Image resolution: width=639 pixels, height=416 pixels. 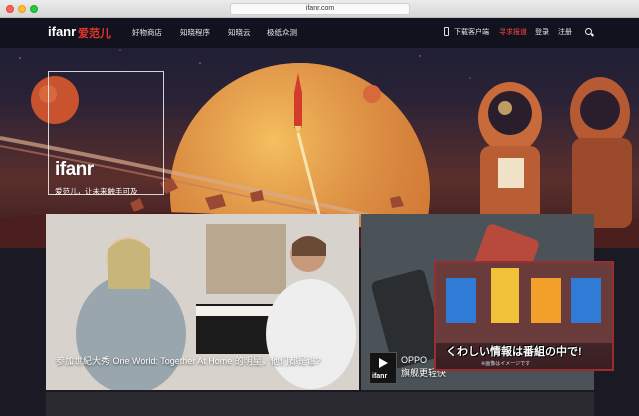 I want to click on ad-disclaimer: ※画像はイメージです, so click(x=506, y=364).